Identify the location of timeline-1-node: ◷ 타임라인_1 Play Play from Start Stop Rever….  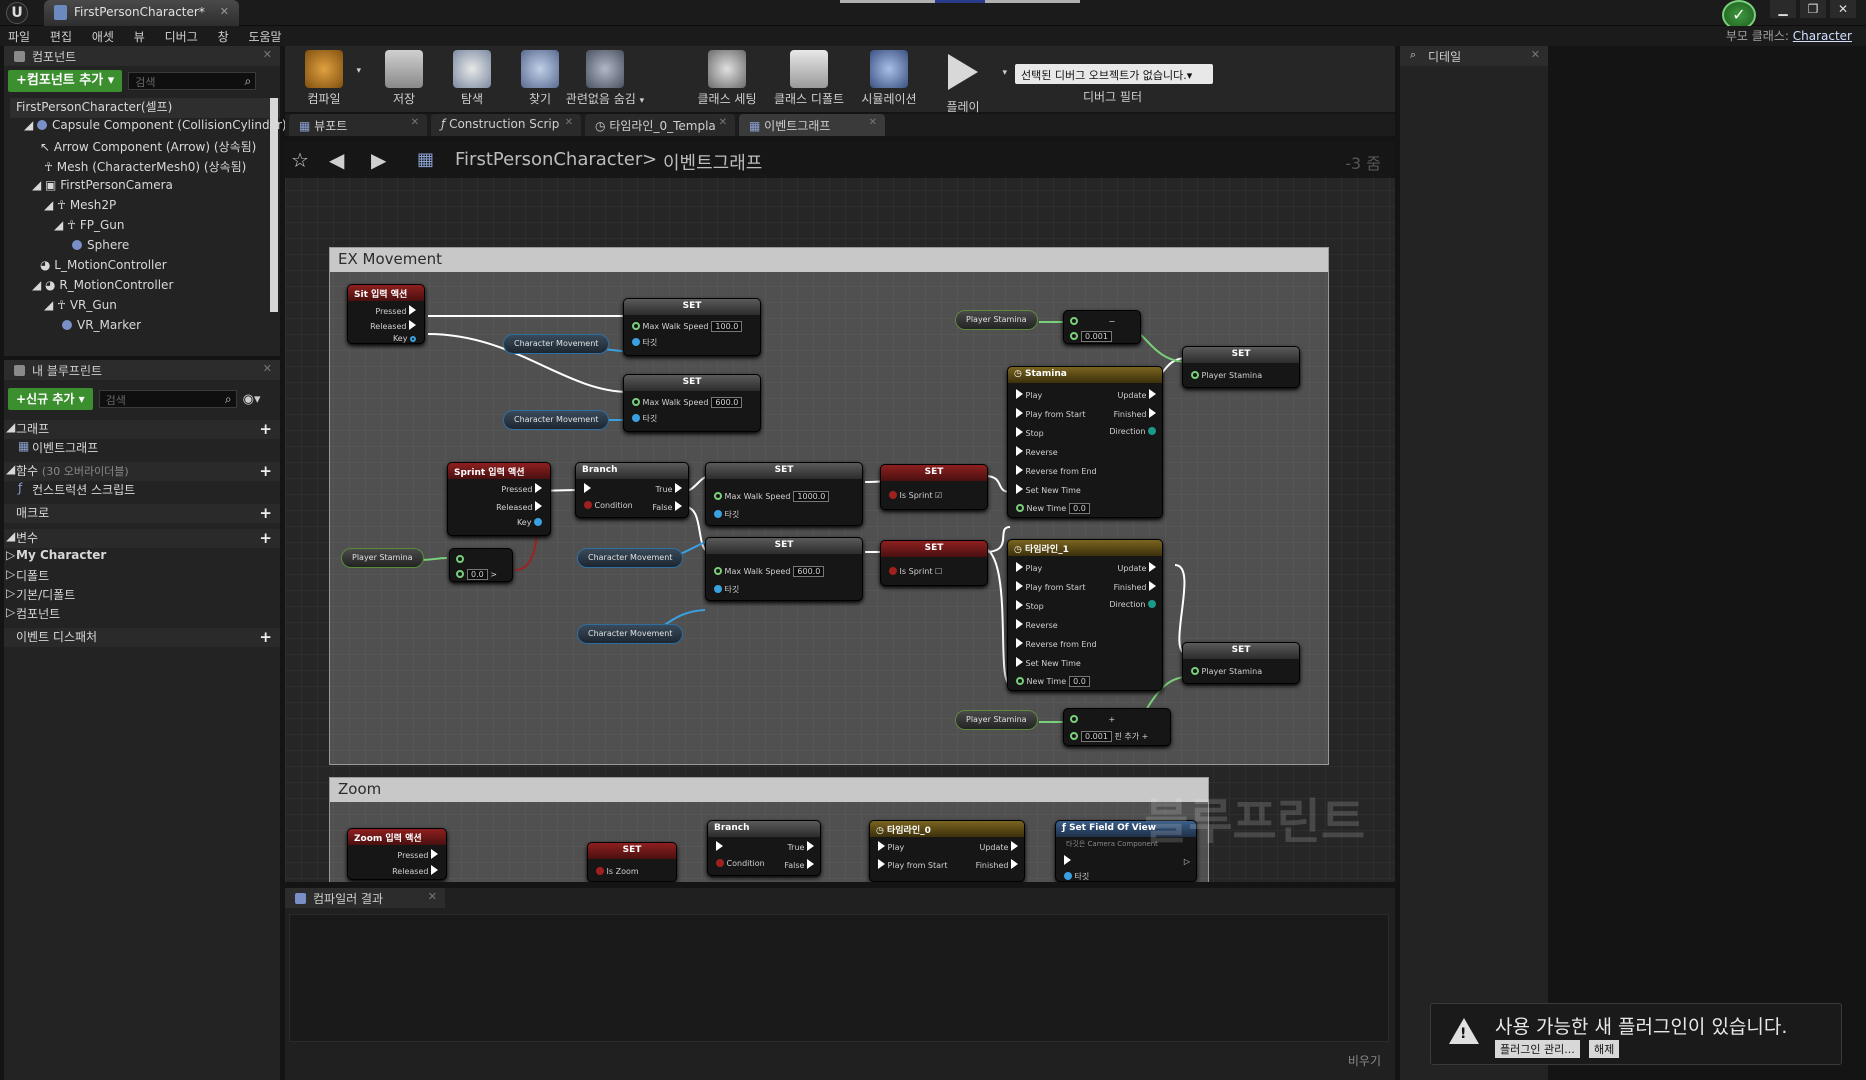
(1085, 615).